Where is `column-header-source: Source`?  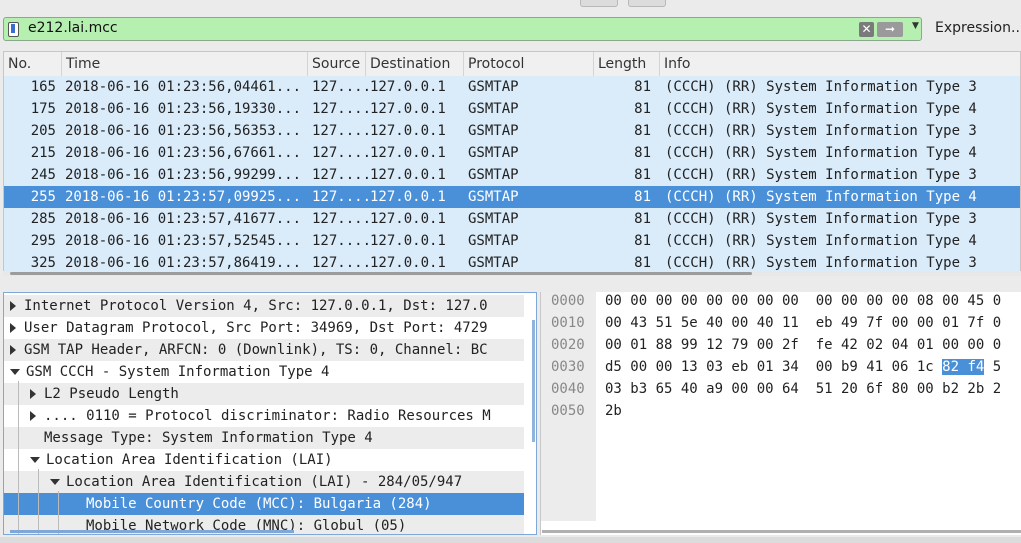
column-header-source: Source is located at coordinates (337, 64).